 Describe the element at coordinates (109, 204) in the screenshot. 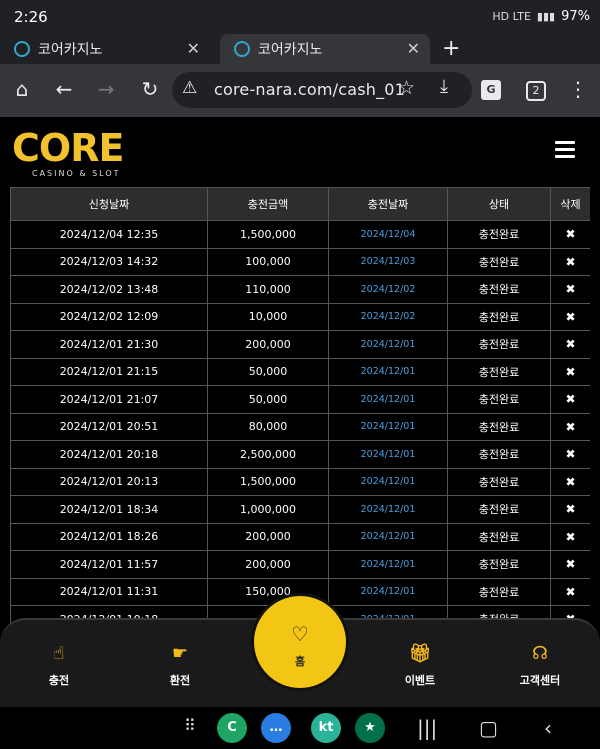

I see `col-request-date: 신청날짜` at that location.